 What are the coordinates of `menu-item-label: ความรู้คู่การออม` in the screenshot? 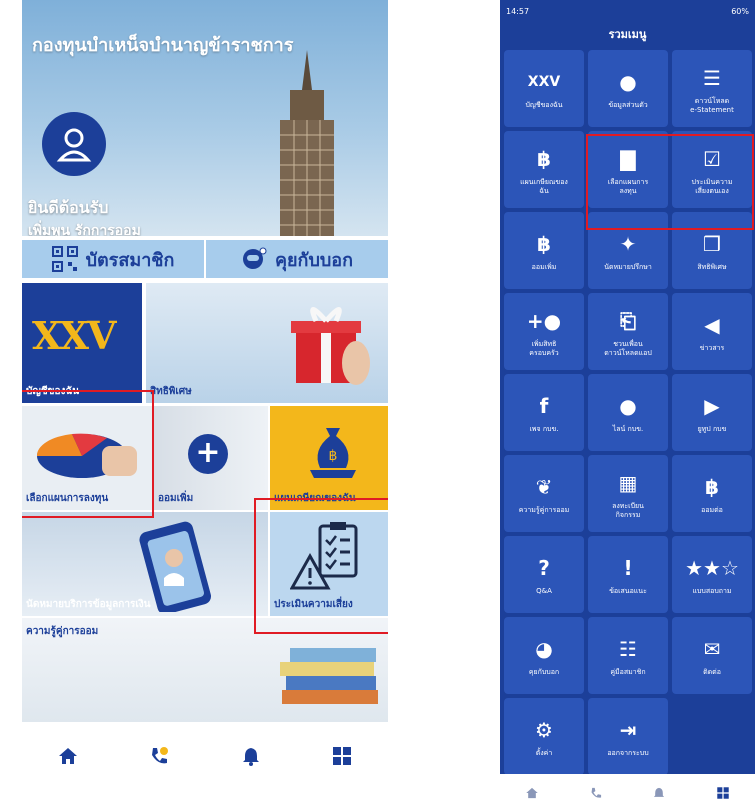 It's located at (544, 510).